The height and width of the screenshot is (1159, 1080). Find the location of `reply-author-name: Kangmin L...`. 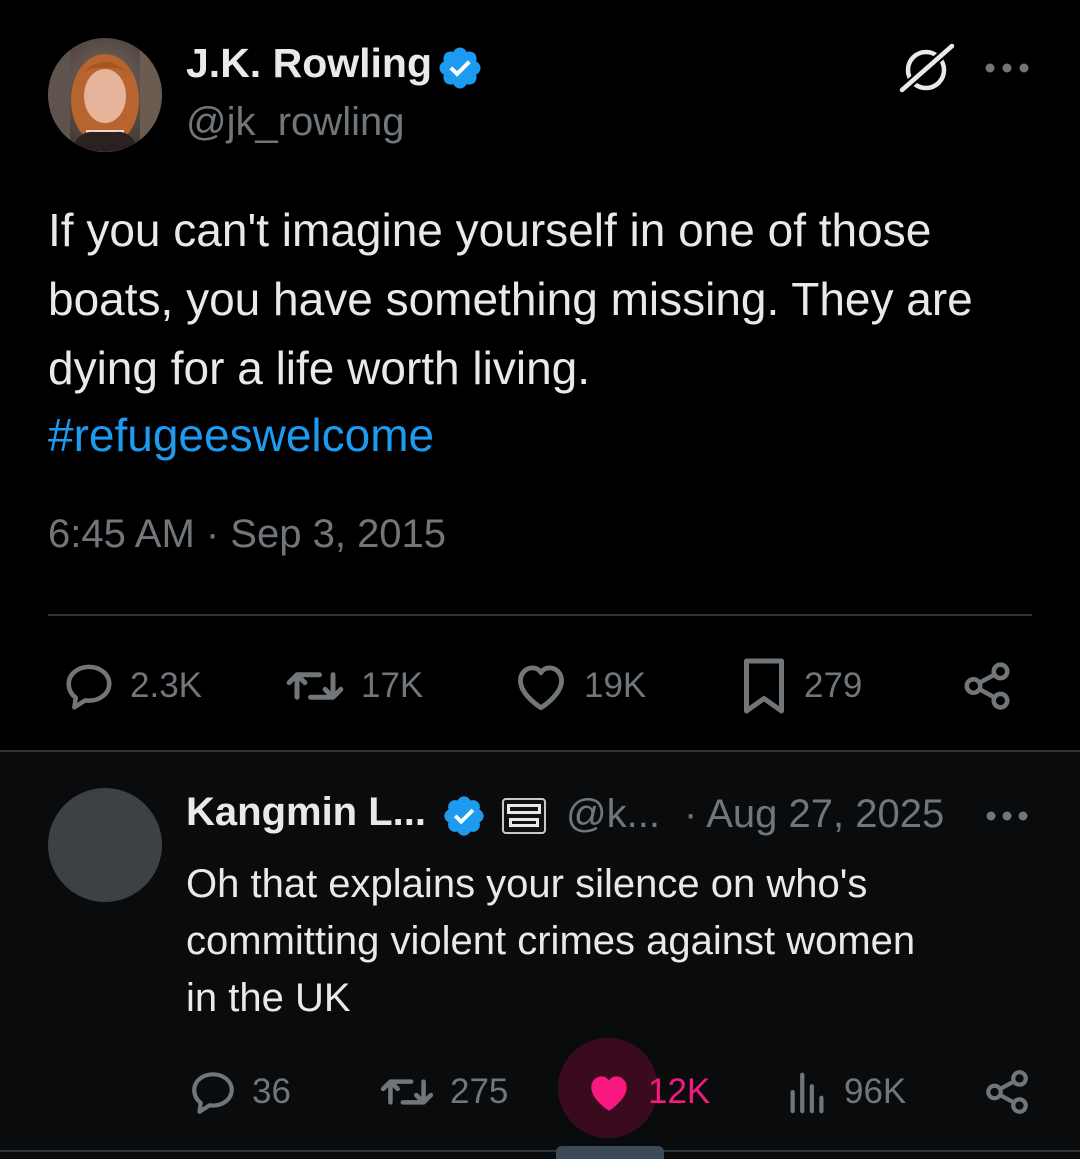

reply-author-name: Kangmin L... is located at coordinates (306, 812).